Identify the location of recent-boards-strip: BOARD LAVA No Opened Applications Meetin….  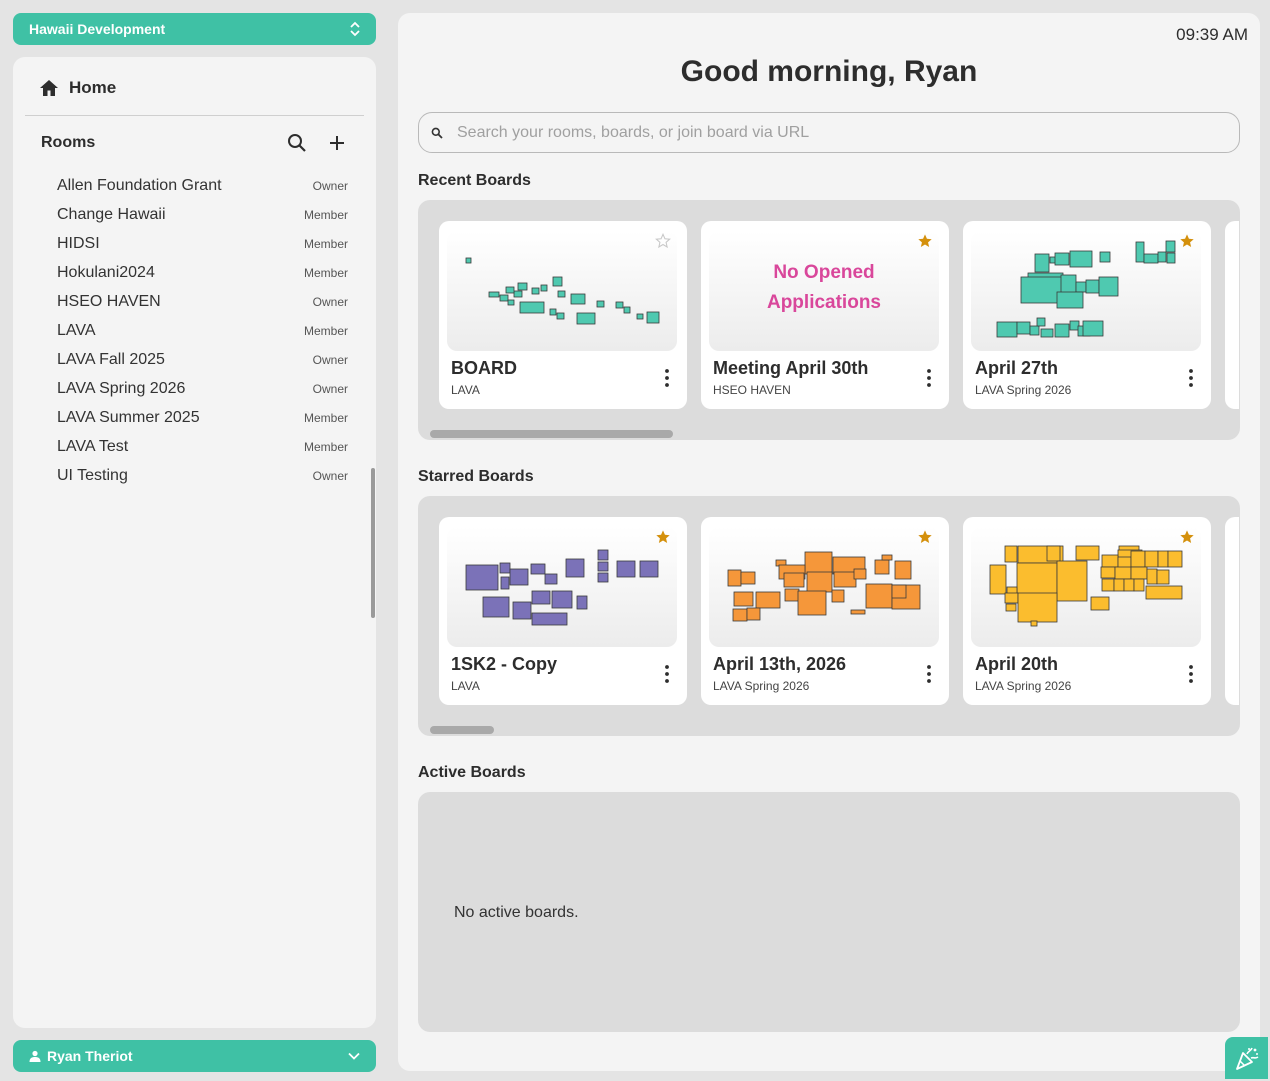
(829, 320).